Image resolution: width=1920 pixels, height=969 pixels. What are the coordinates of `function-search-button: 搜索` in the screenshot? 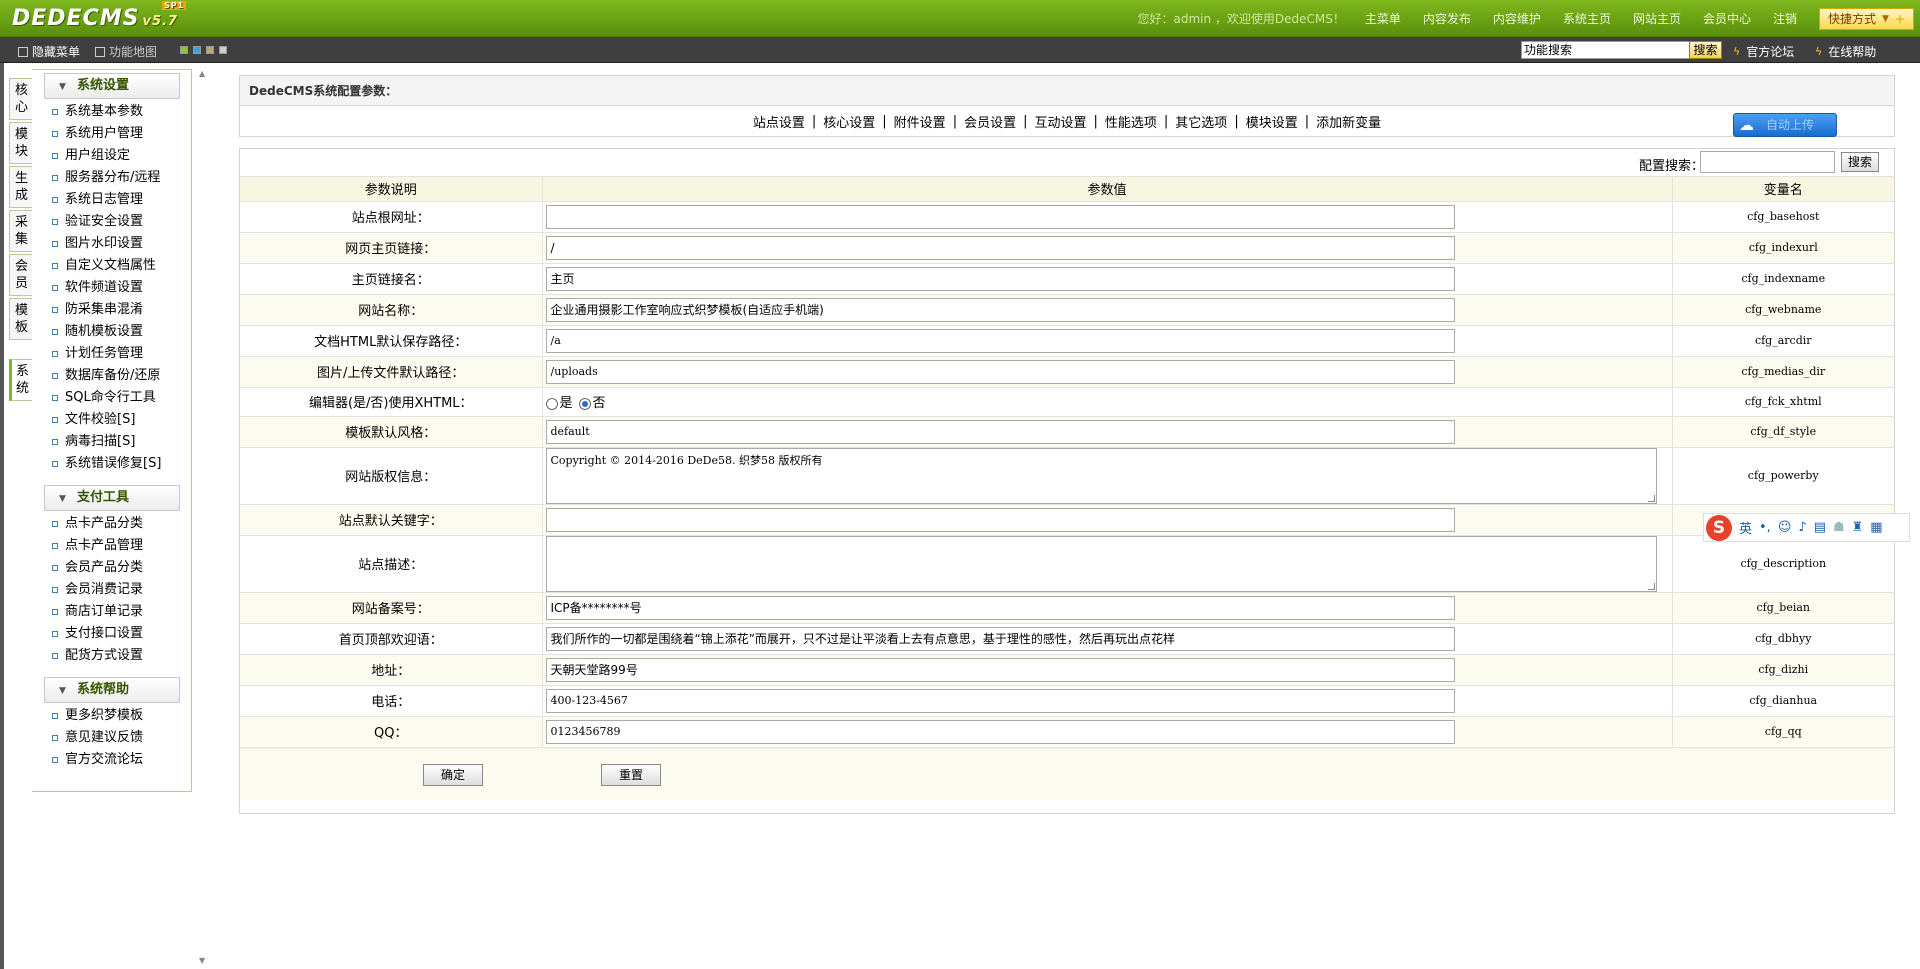 It's located at (1705, 50).